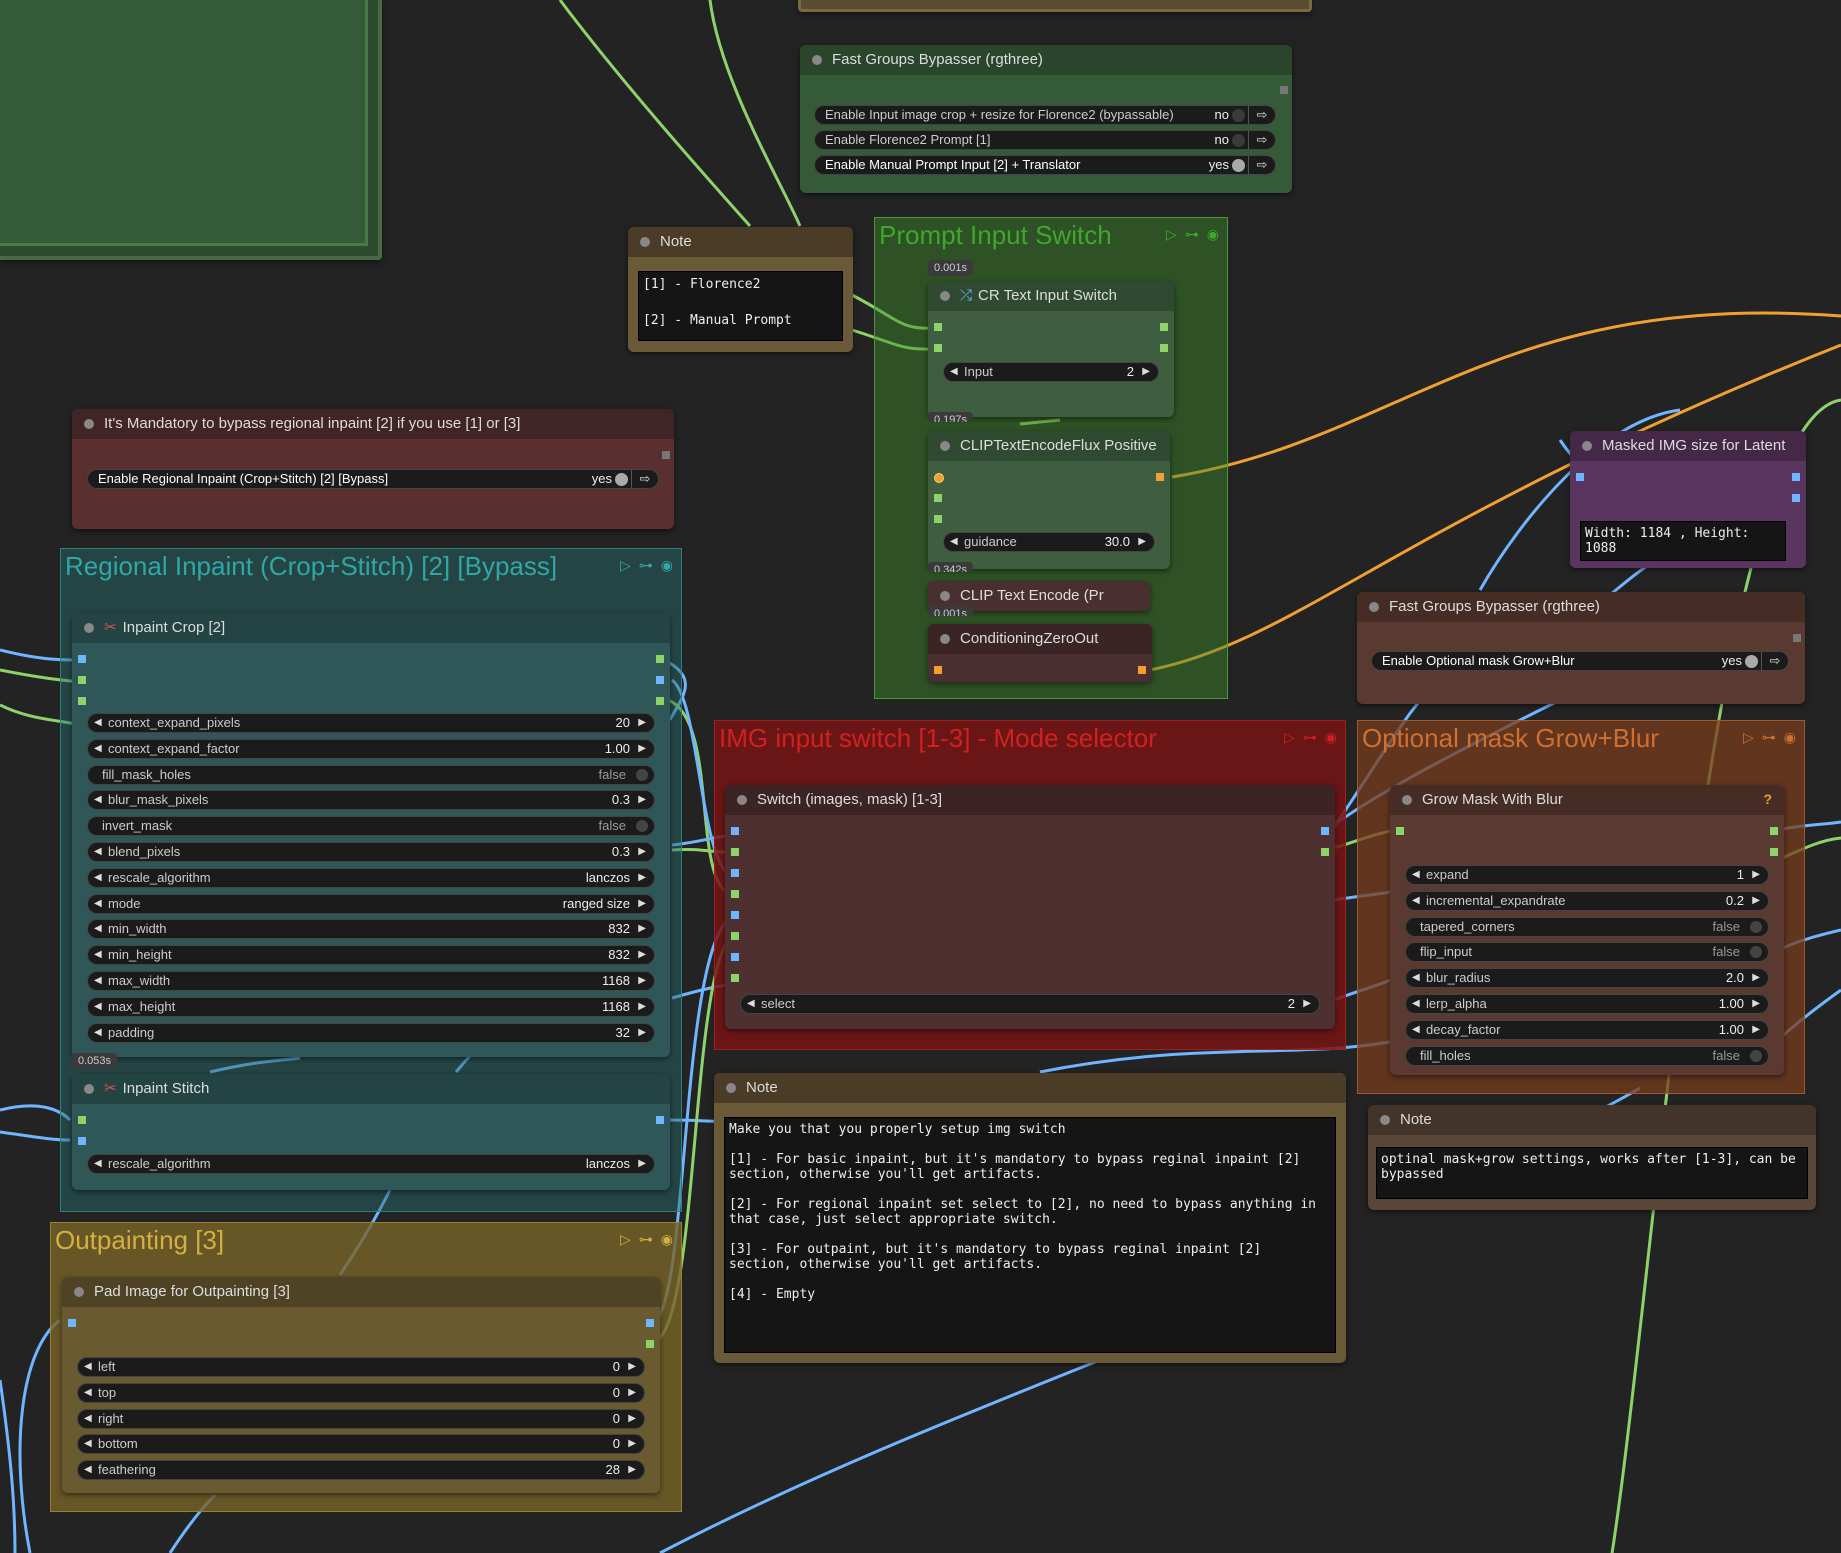 The width and height of the screenshot is (1841, 1553). Describe the element at coordinates (1688, 446) in the screenshot. I see `node-title: Masked IMG size for Latent` at that location.